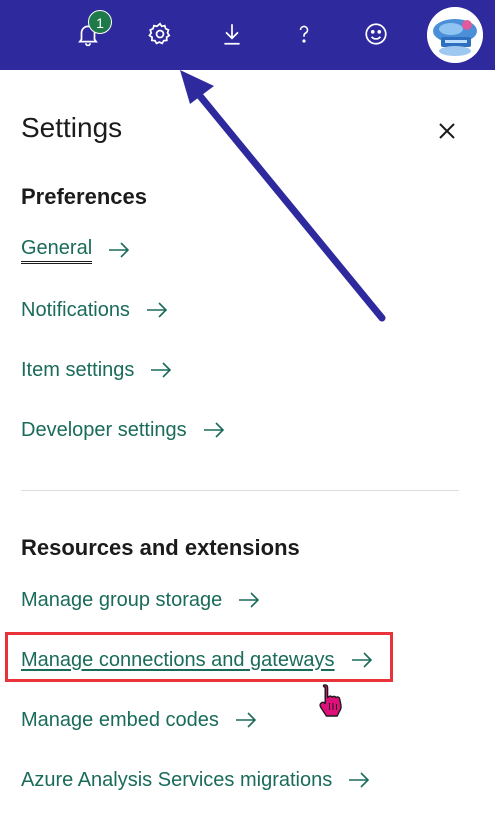 This screenshot has width=495, height=833. Describe the element at coordinates (455, 35) in the screenshot. I see `avatar` at that location.